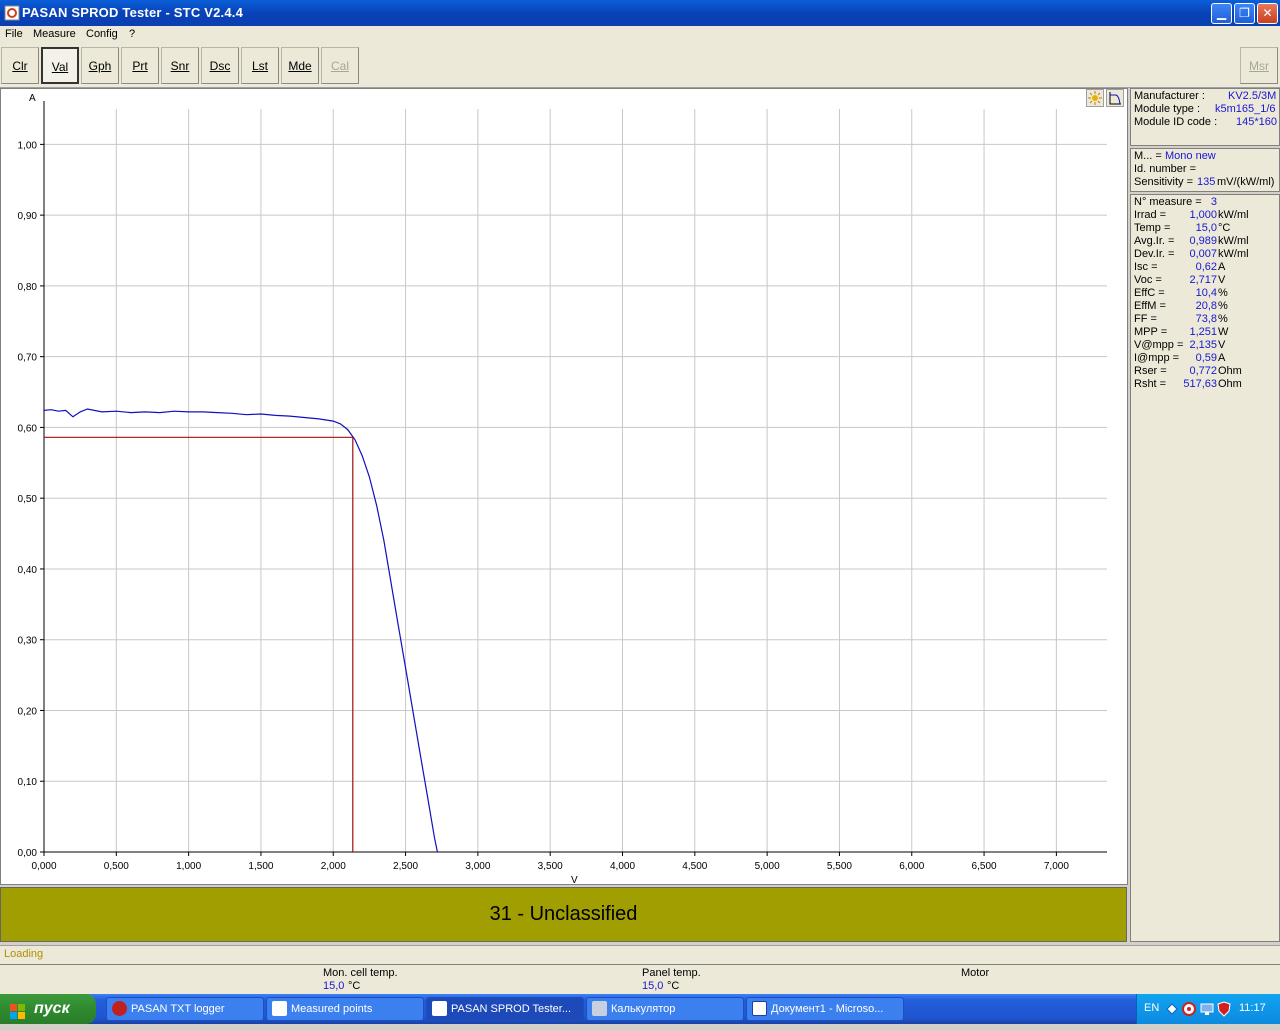 This screenshot has height=1031, width=1280. Describe the element at coordinates (180, 65) in the screenshot. I see `snr-button: Snr` at that location.